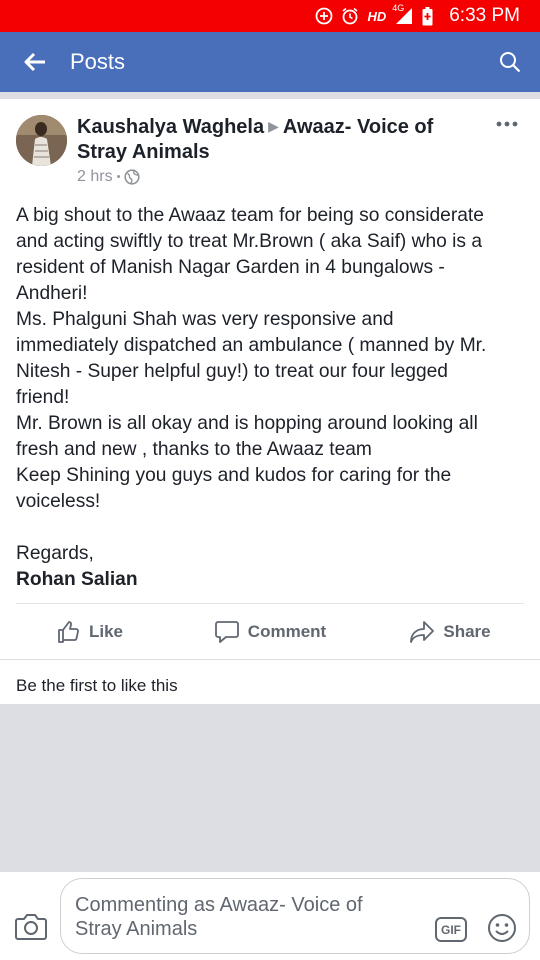  Describe the element at coordinates (287, 631) in the screenshot. I see `comment-label: Comment` at that location.